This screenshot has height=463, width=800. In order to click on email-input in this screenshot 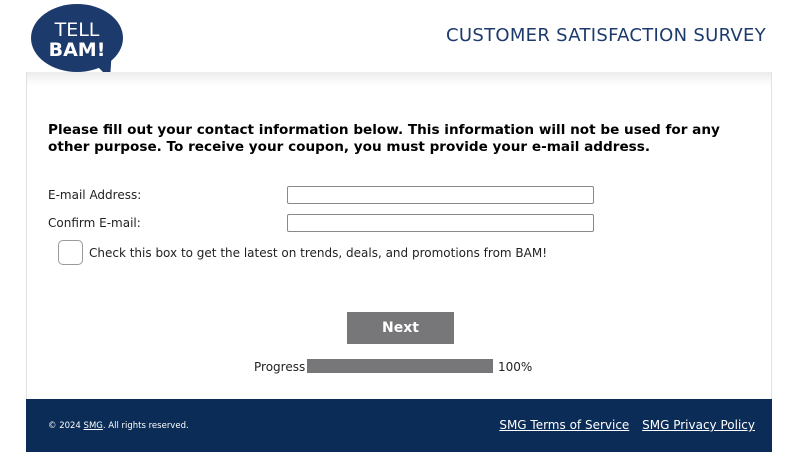, I will do `click(440, 195)`.